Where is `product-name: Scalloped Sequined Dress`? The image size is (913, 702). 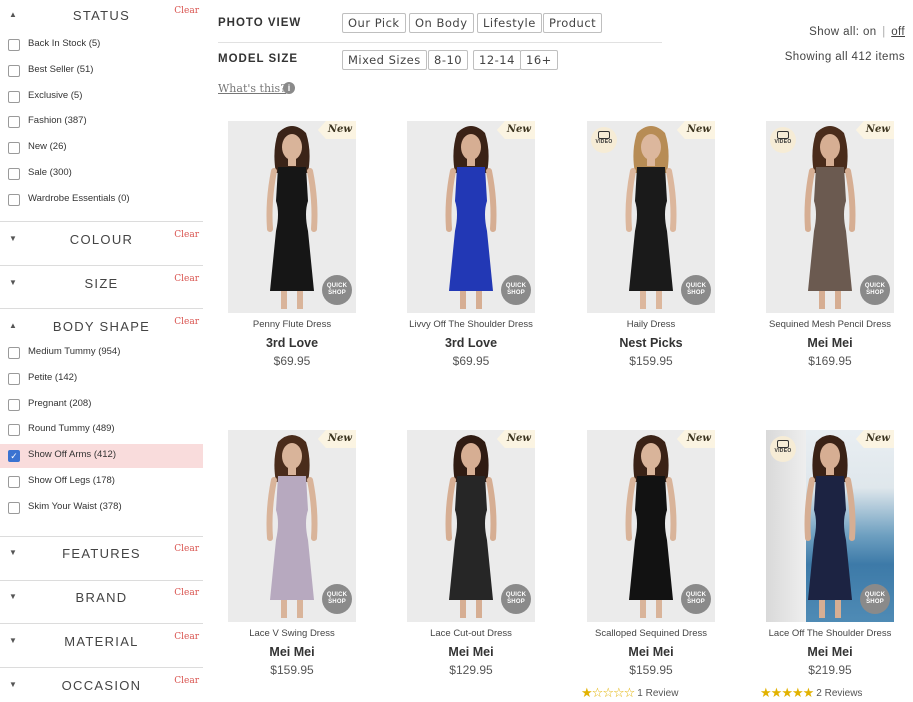
product-name: Scalloped Sequined Dress is located at coordinates (651, 633).